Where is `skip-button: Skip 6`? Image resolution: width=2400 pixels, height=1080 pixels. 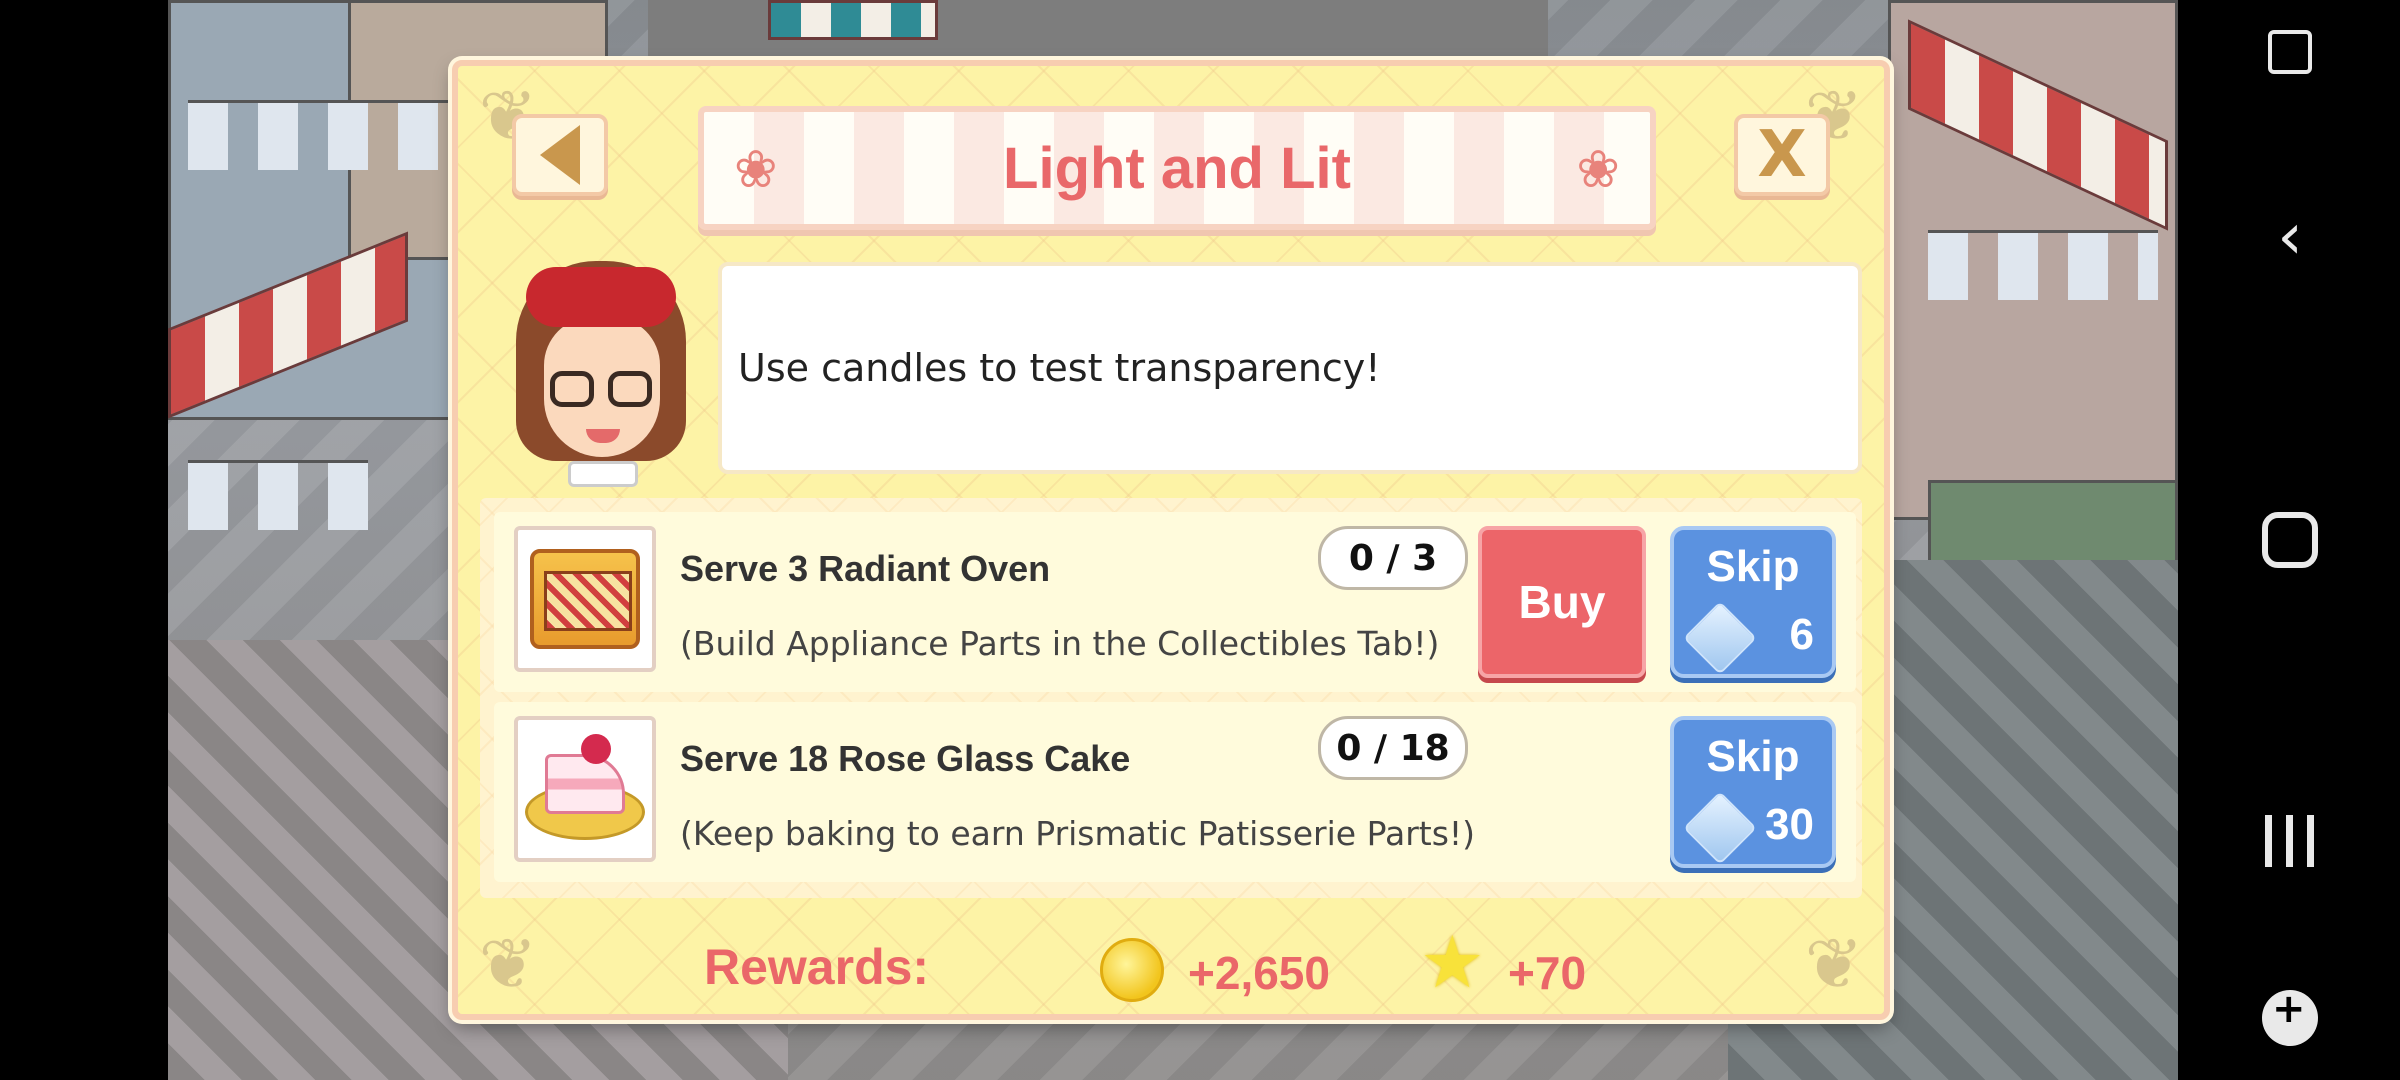
skip-button: Skip 6 is located at coordinates (1753, 602).